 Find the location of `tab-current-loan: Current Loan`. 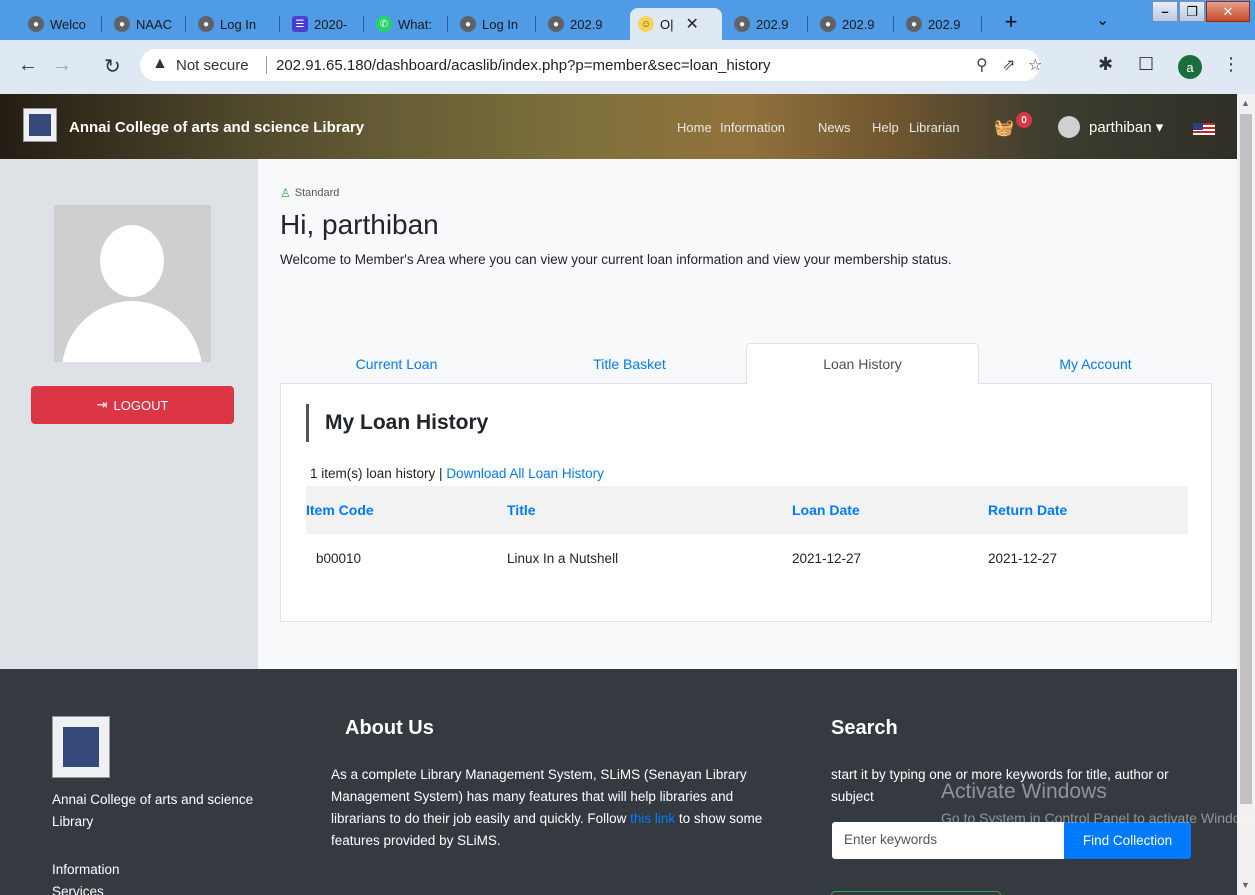

tab-current-loan: Current Loan is located at coordinates (396, 363).